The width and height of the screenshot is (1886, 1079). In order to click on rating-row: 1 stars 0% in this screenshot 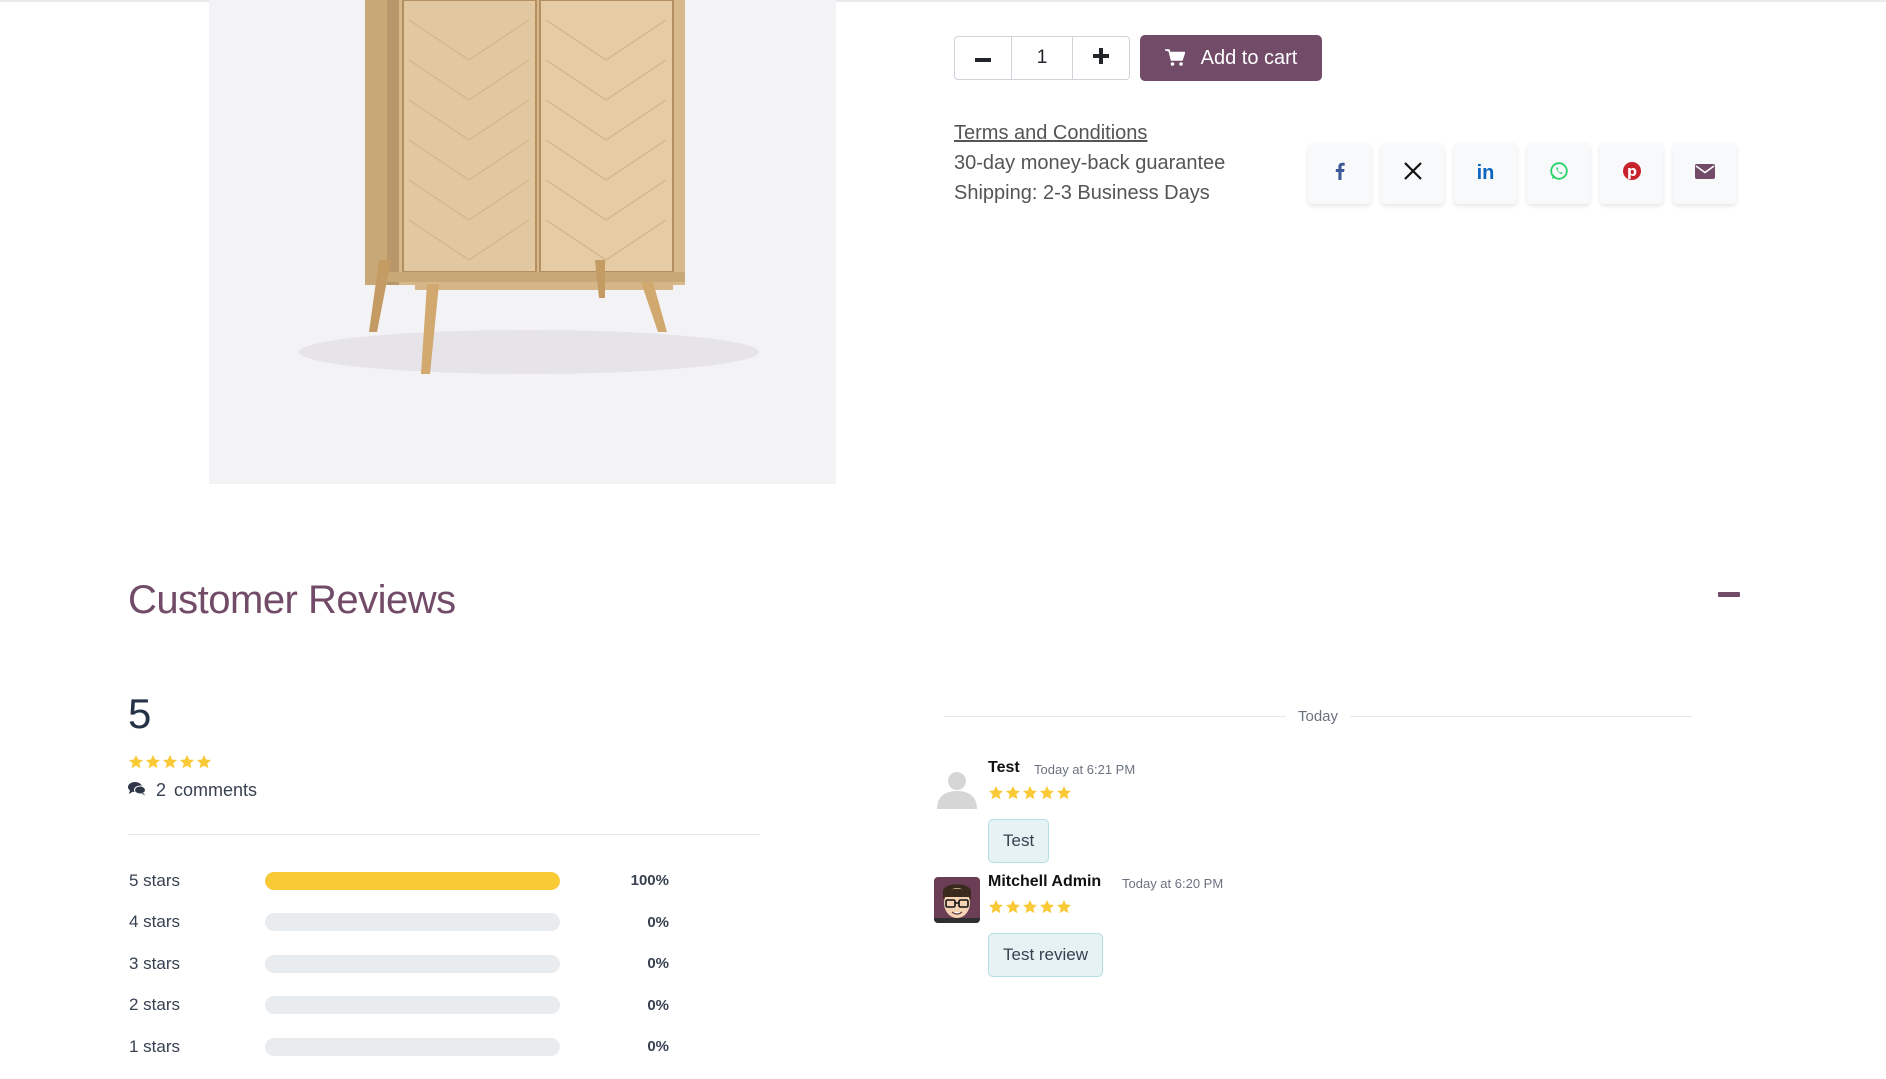, I will do `click(409, 1047)`.